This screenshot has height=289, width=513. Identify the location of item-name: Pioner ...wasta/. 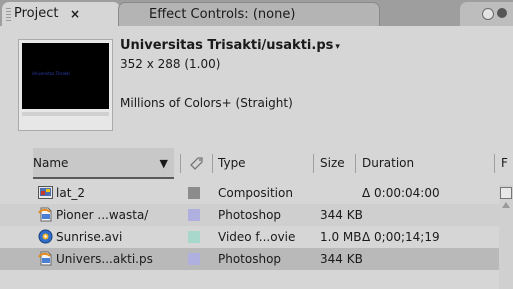
(102, 215).